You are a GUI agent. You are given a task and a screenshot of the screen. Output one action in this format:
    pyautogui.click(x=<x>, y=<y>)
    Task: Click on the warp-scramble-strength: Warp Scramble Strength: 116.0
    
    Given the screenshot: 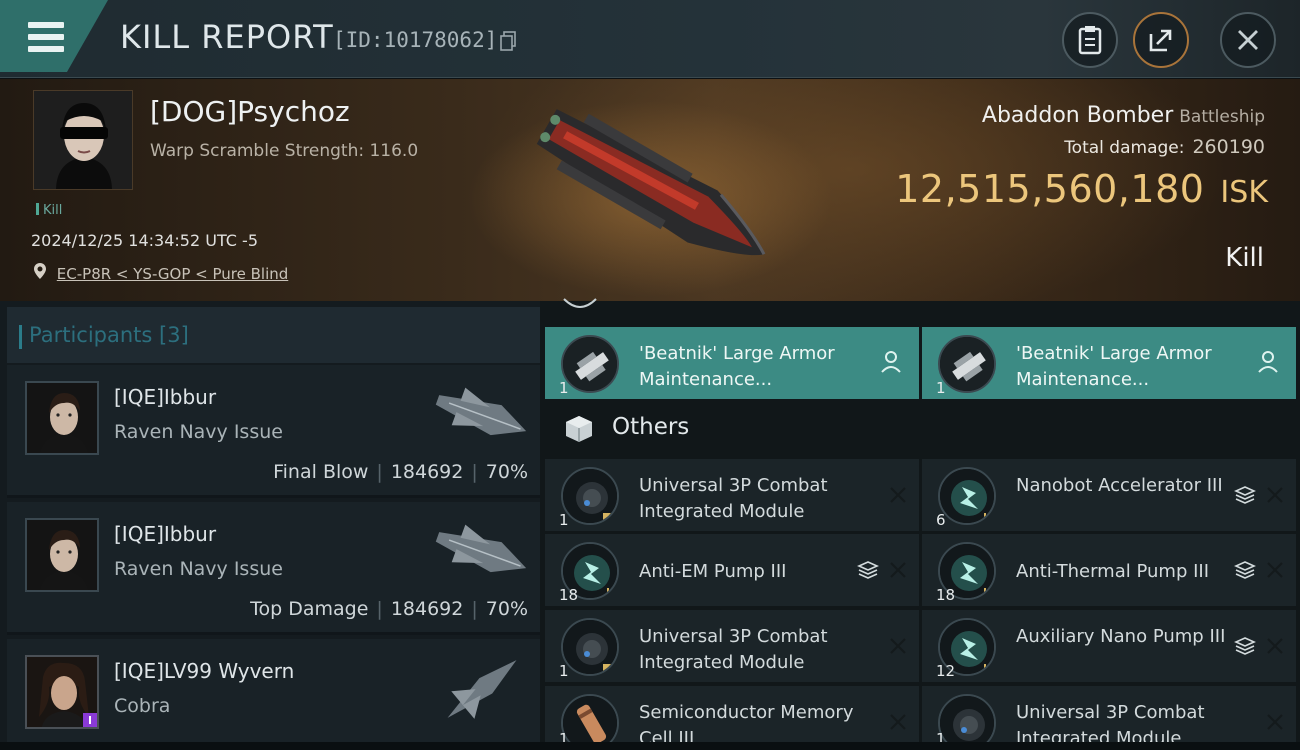 What is the action you would take?
    pyautogui.click(x=284, y=151)
    